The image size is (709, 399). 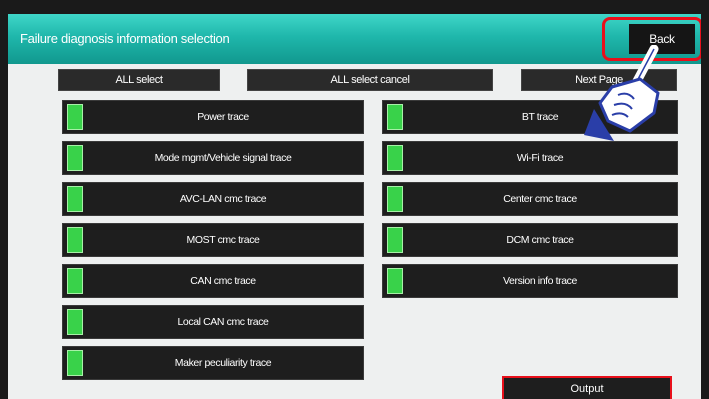 What do you see at coordinates (139, 80) in the screenshot?
I see `all-select-button: ALL select` at bounding box center [139, 80].